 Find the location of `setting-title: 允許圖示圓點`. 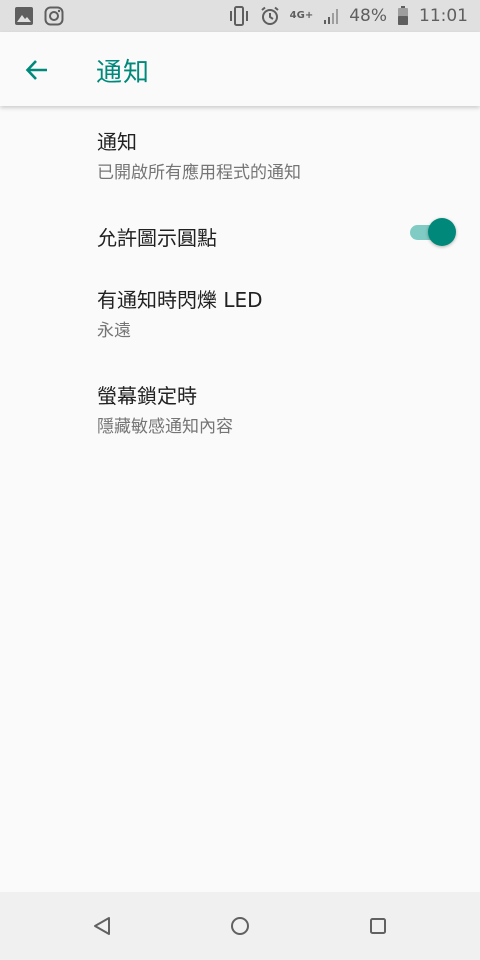

setting-title: 允許圖示圓點 is located at coordinates (157, 238).